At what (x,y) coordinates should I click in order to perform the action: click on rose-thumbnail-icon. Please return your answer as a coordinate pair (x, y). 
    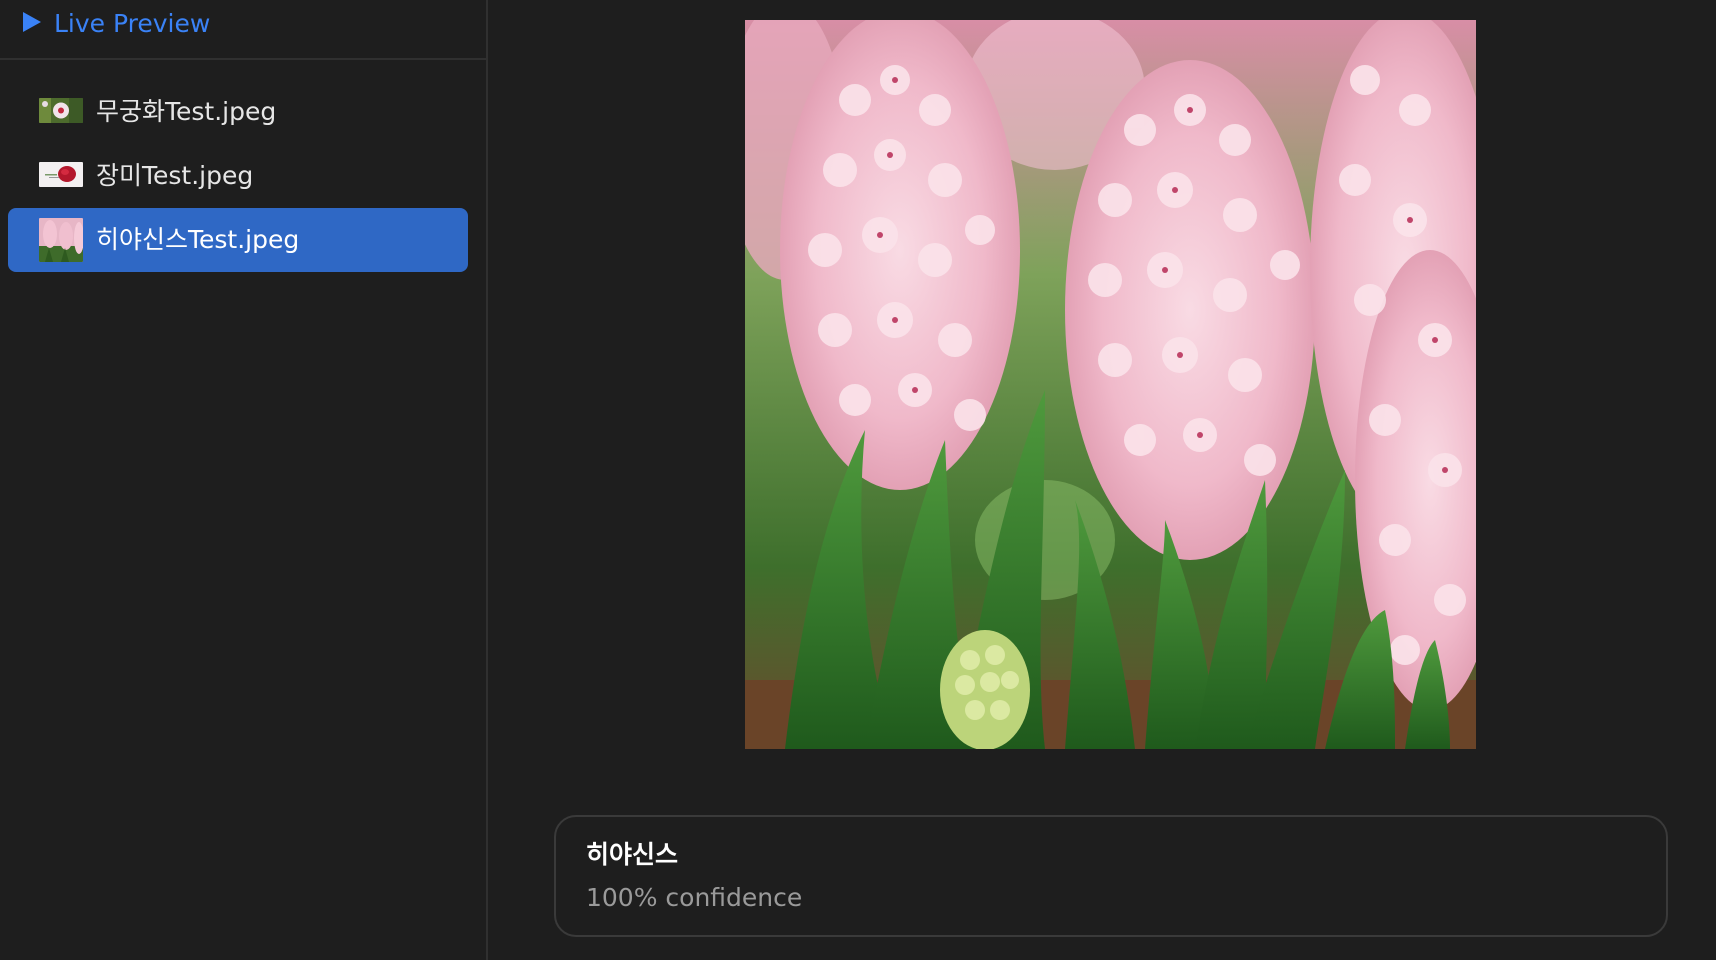
    Looking at the image, I should click on (61, 174).